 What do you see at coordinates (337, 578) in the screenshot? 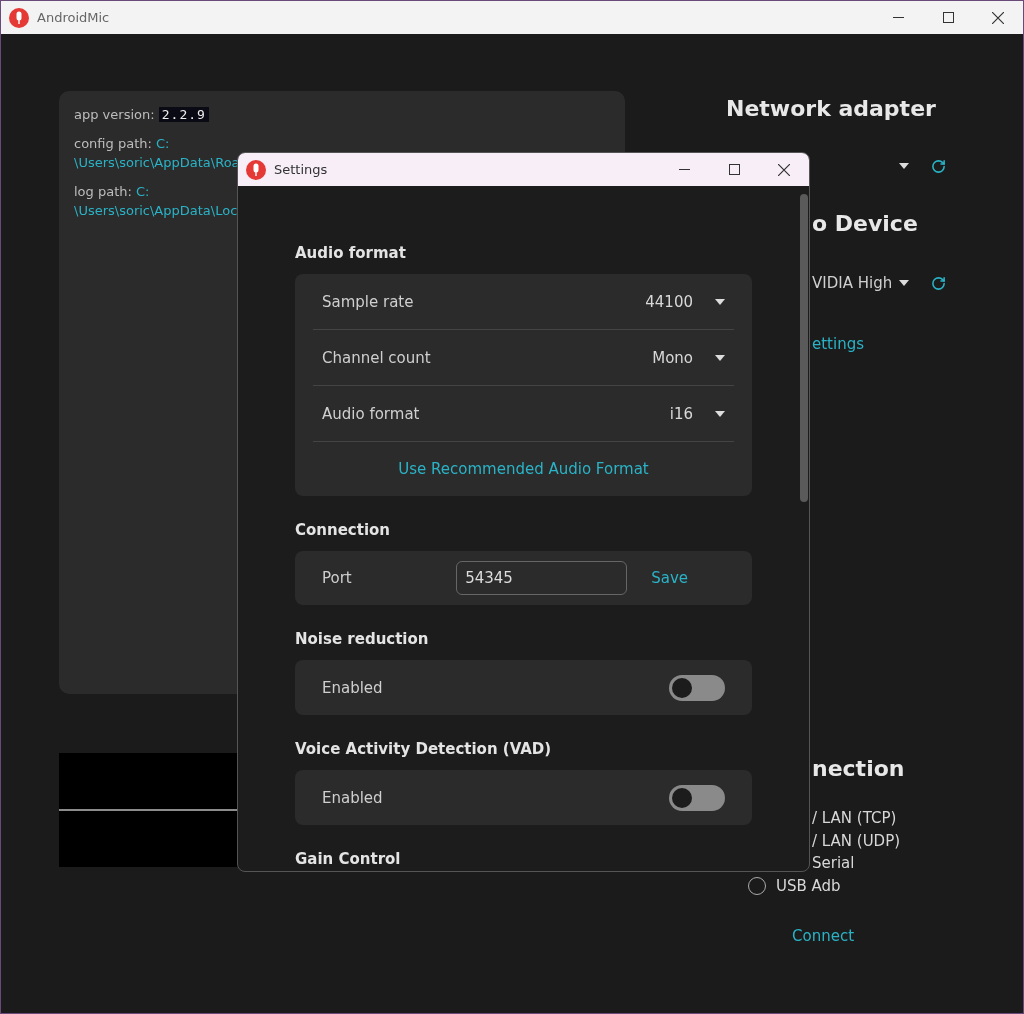
I see `setting-label: Port` at bounding box center [337, 578].